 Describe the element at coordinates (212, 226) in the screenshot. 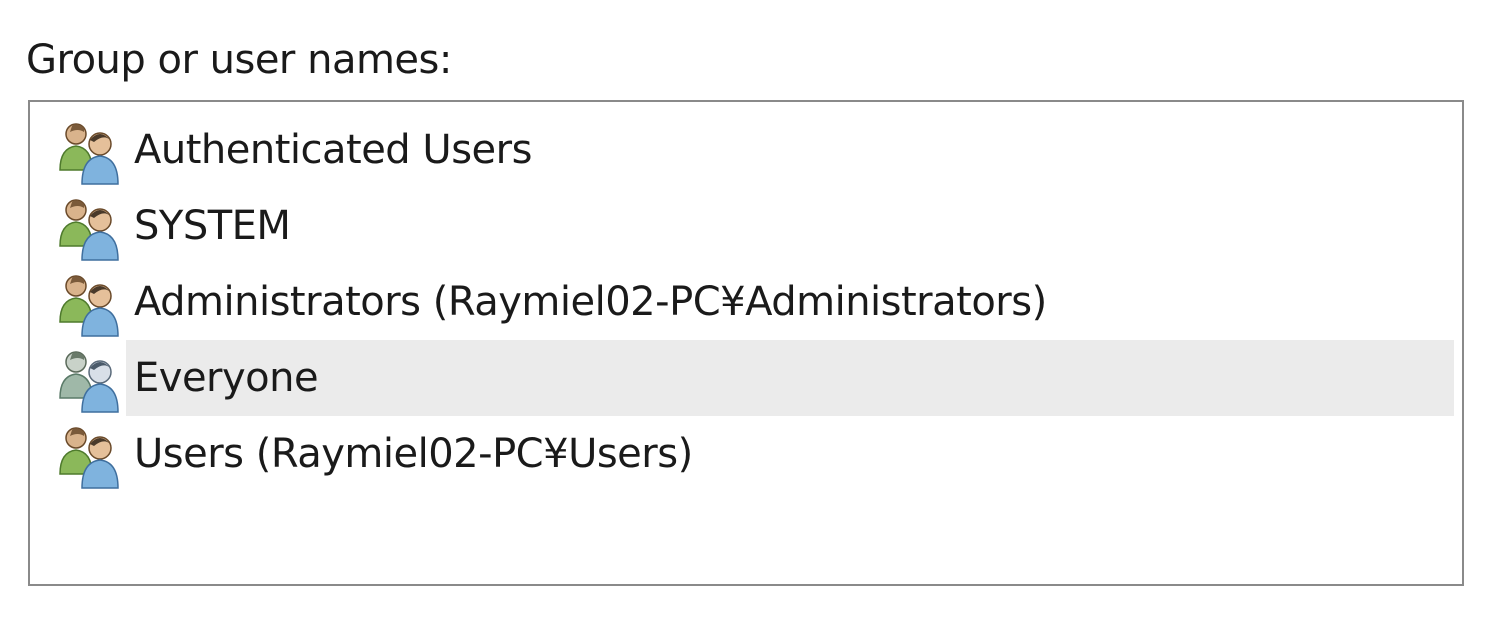

I see `list-item-label: SYSTEM` at that location.